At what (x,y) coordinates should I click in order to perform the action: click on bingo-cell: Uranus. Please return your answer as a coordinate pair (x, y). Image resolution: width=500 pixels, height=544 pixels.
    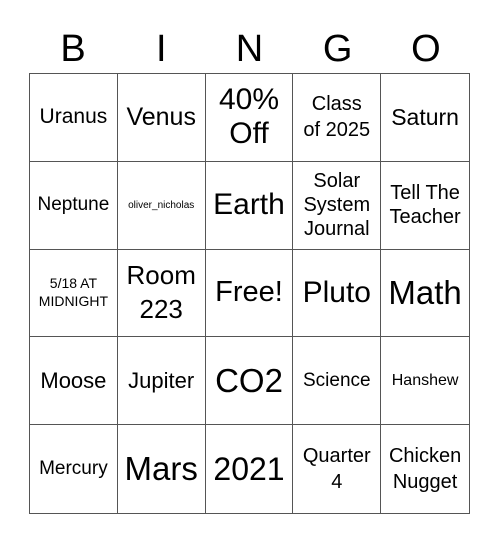
    Looking at the image, I should click on (74, 118).